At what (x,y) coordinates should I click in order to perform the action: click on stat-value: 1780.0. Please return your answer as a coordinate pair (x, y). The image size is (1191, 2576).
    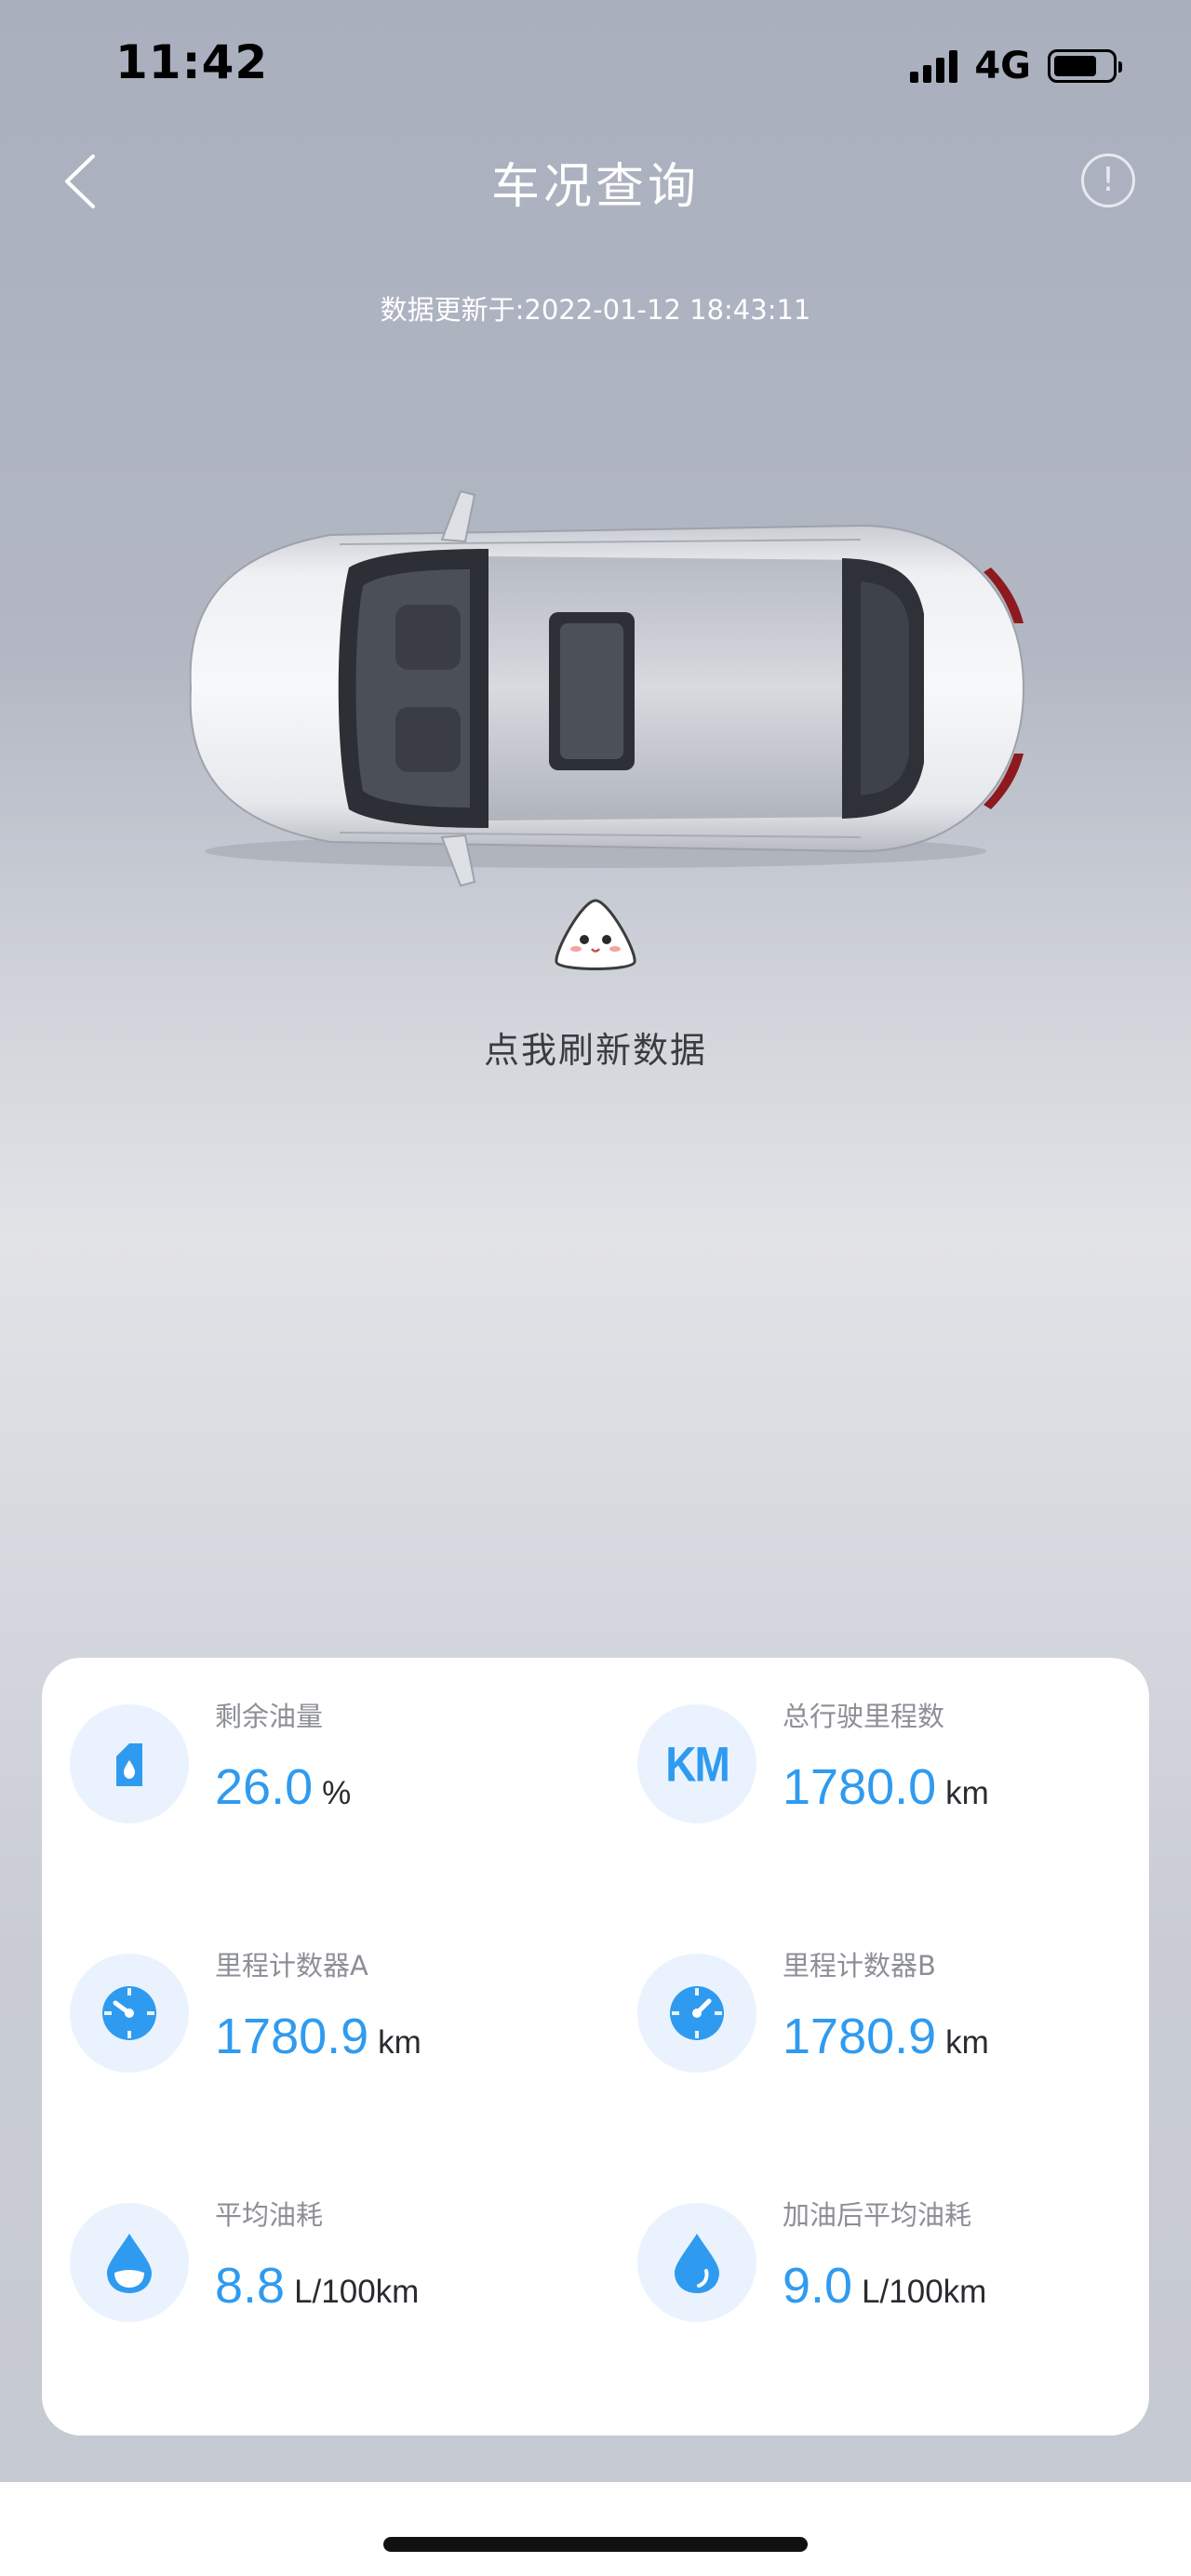
    Looking at the image, I should click on (860, 1787).